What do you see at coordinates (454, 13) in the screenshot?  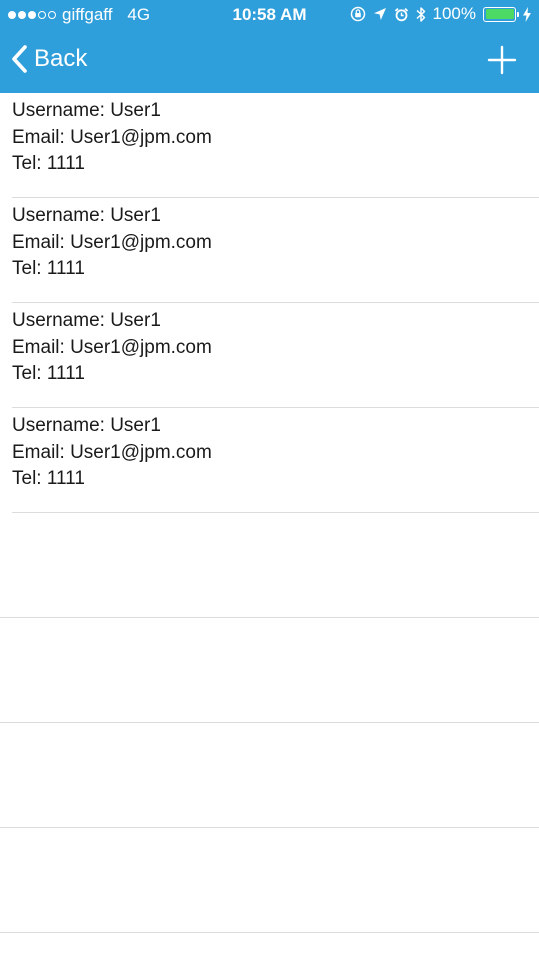 I see `battery-percent: 100%` at bounding box center [454, 13].